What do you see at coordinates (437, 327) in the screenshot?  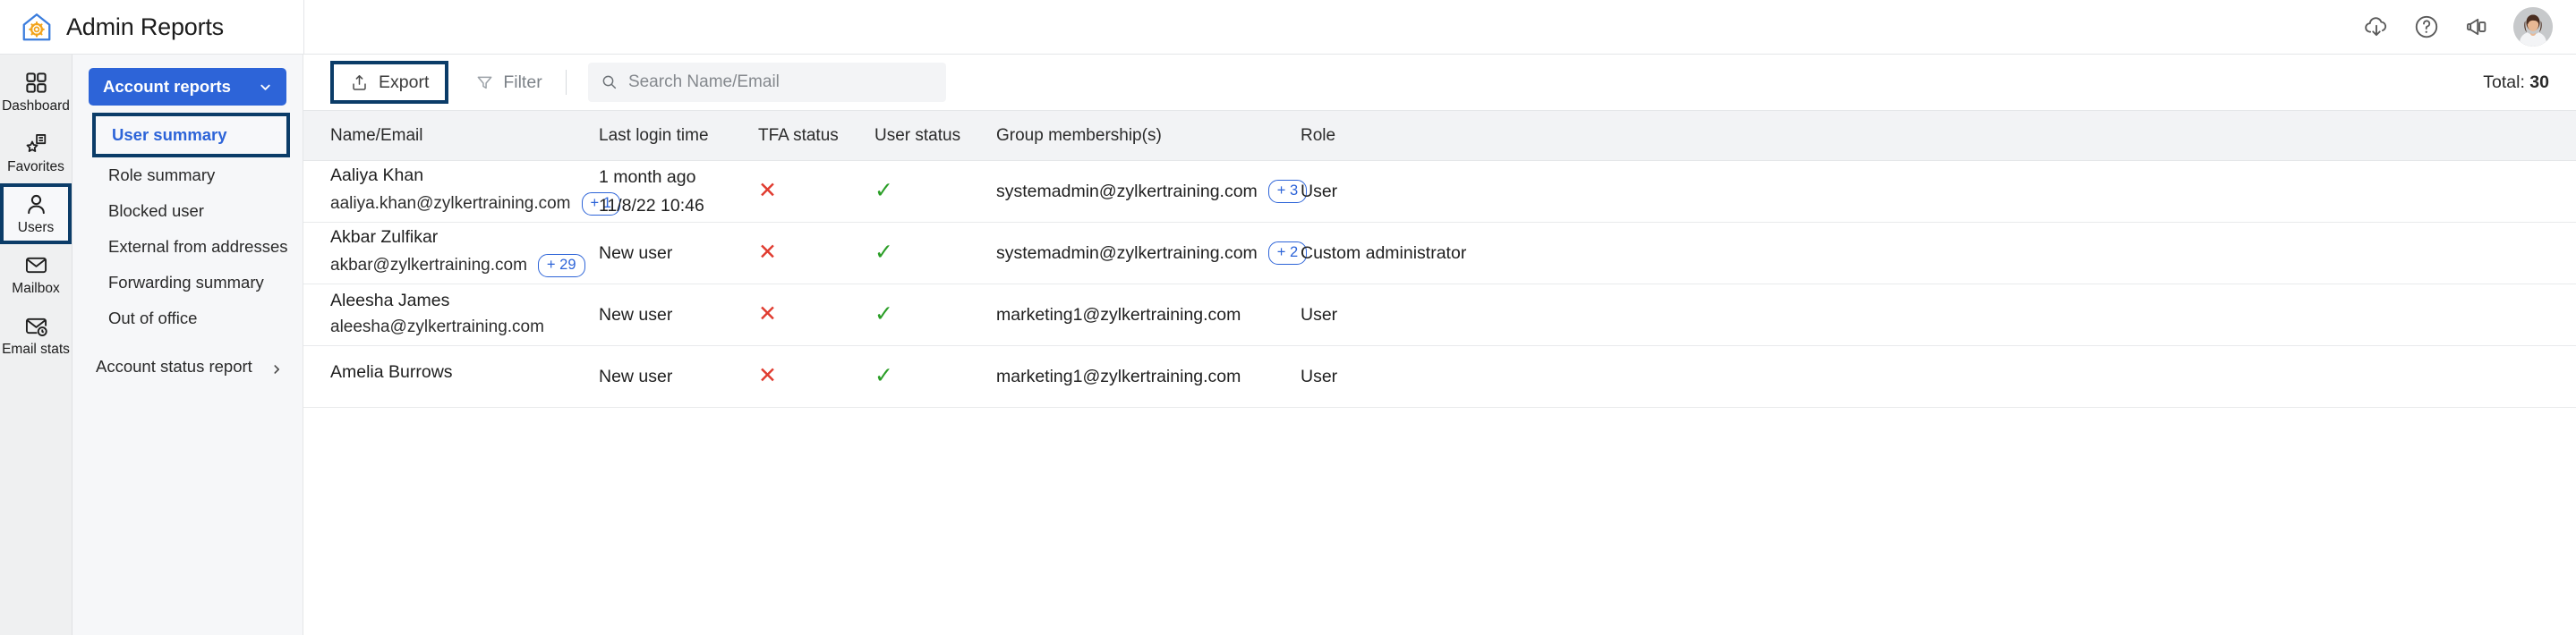 I see `user-email: aleesha@zylkertraining.com` at bounding box center [437, 327].